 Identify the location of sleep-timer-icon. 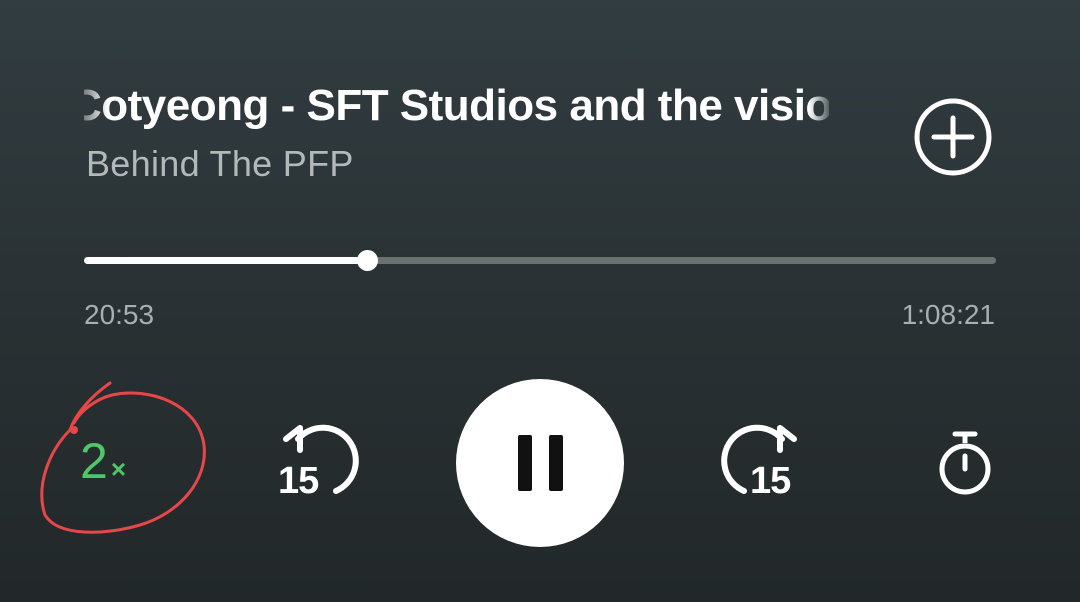
(965, 463).